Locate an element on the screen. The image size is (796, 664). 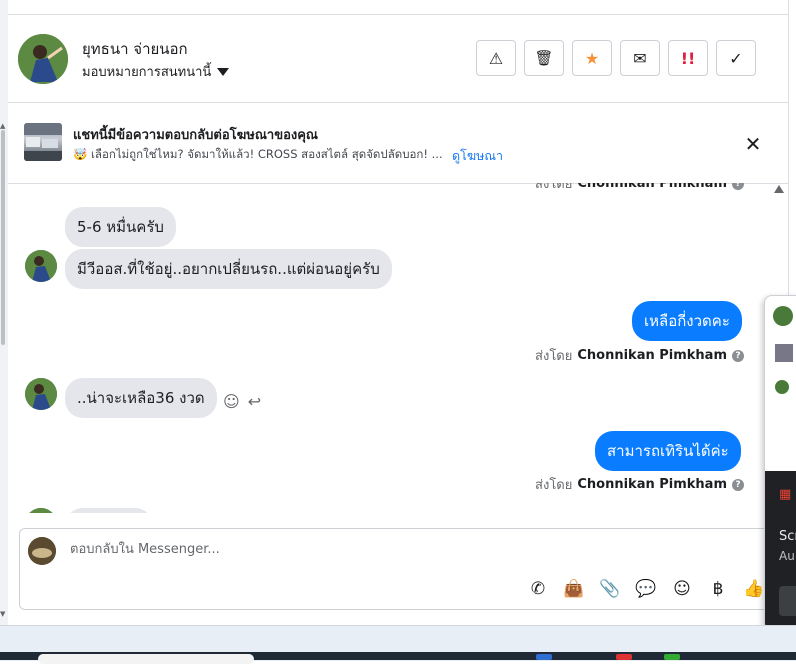
message-actions: ☺ ↩ is located at coordinates (242, 401).